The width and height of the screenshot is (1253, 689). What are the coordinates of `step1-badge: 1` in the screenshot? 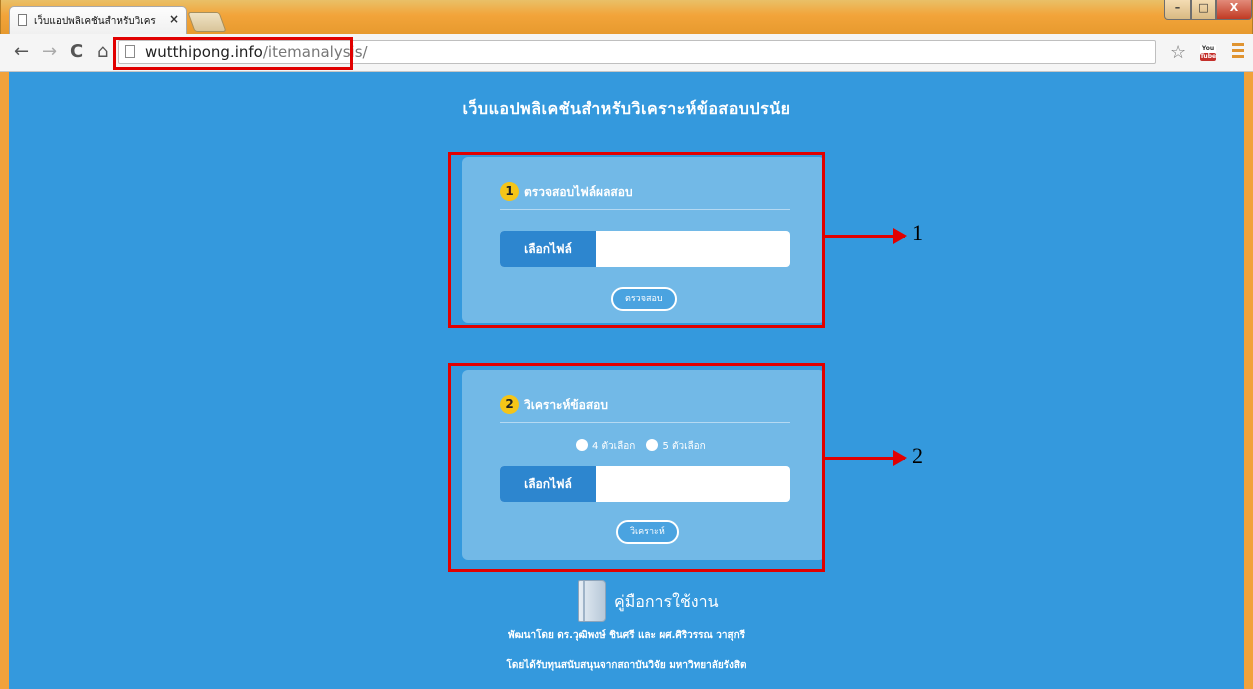 It's located at (509, 191).